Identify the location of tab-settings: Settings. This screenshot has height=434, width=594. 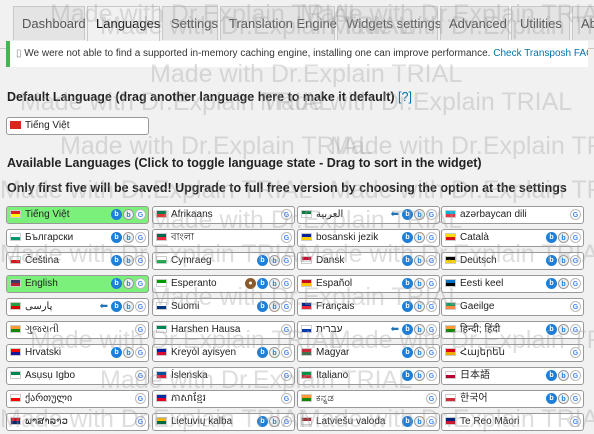
(190, 23).